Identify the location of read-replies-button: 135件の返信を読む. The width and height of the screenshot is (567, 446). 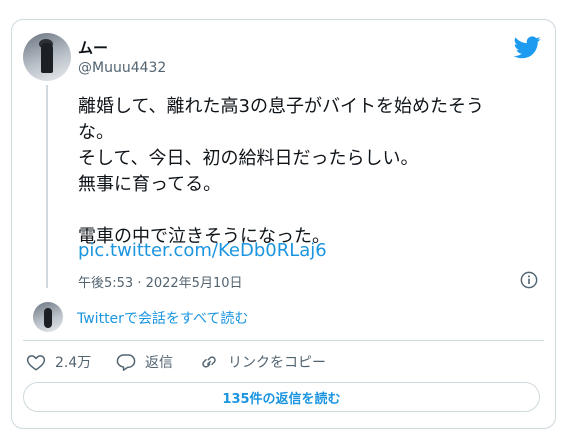
(281, 397).